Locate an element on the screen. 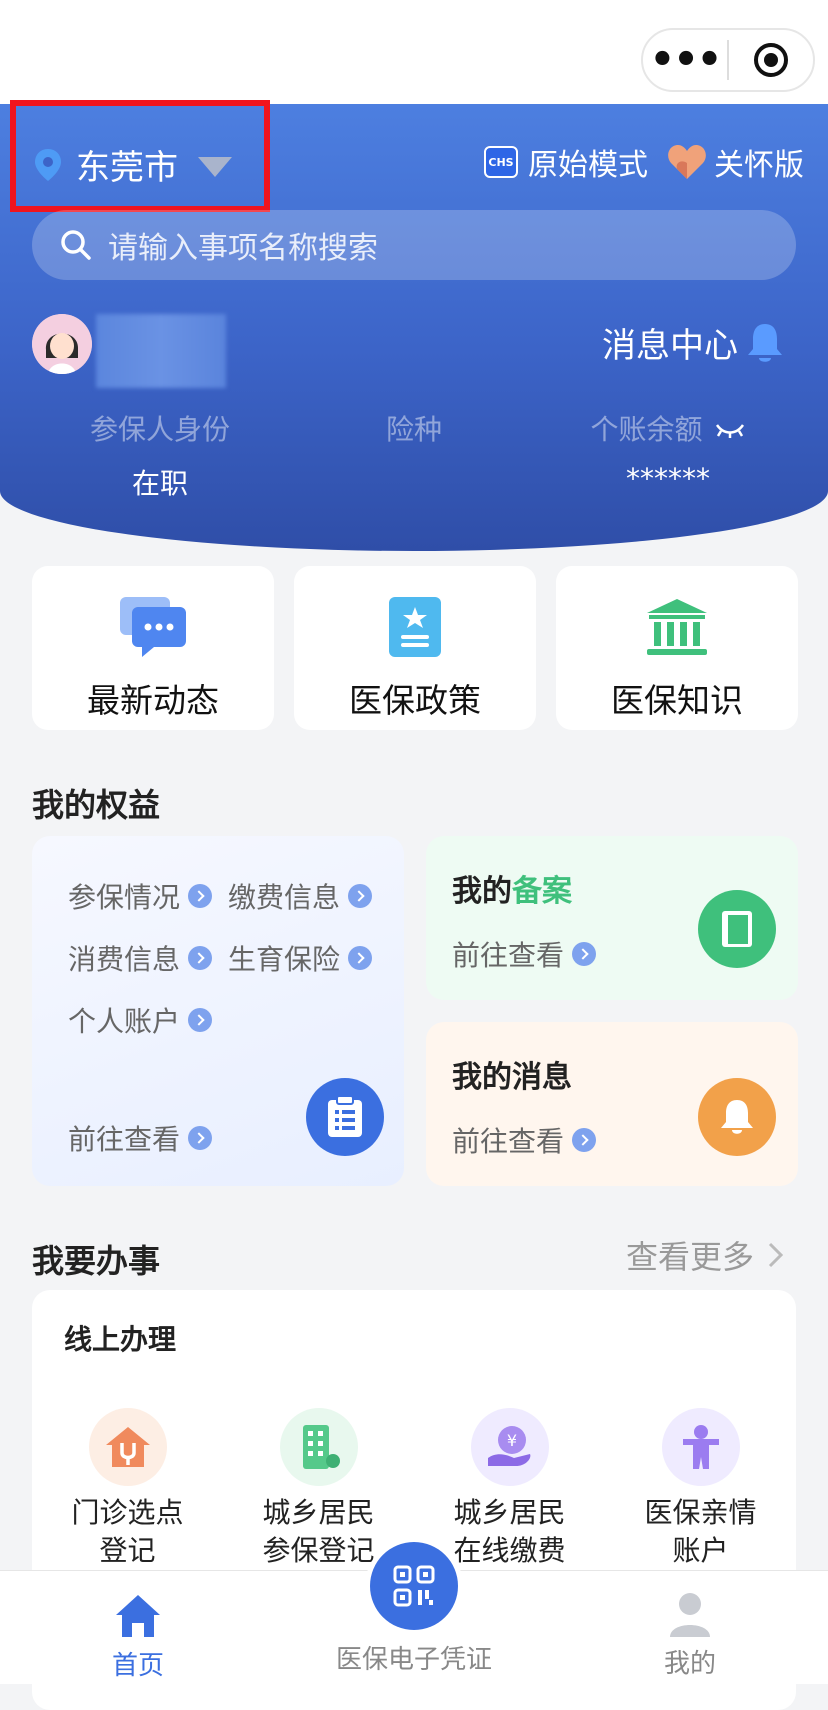  nav-mine-label: 我的 is located at coordinates (689, 1664).